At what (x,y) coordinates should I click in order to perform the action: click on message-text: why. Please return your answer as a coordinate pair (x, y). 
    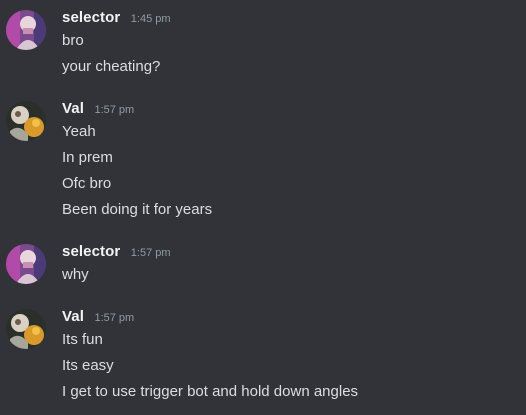
    Looking at the image, I should click on (75, 274).